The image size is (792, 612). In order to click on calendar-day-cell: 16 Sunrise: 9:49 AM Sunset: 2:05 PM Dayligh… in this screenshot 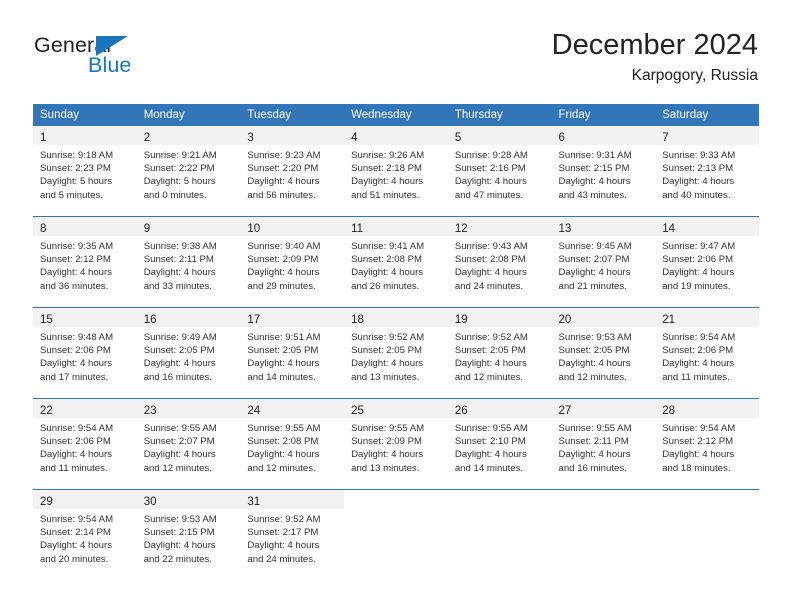, I will do `click(188, 353)`.